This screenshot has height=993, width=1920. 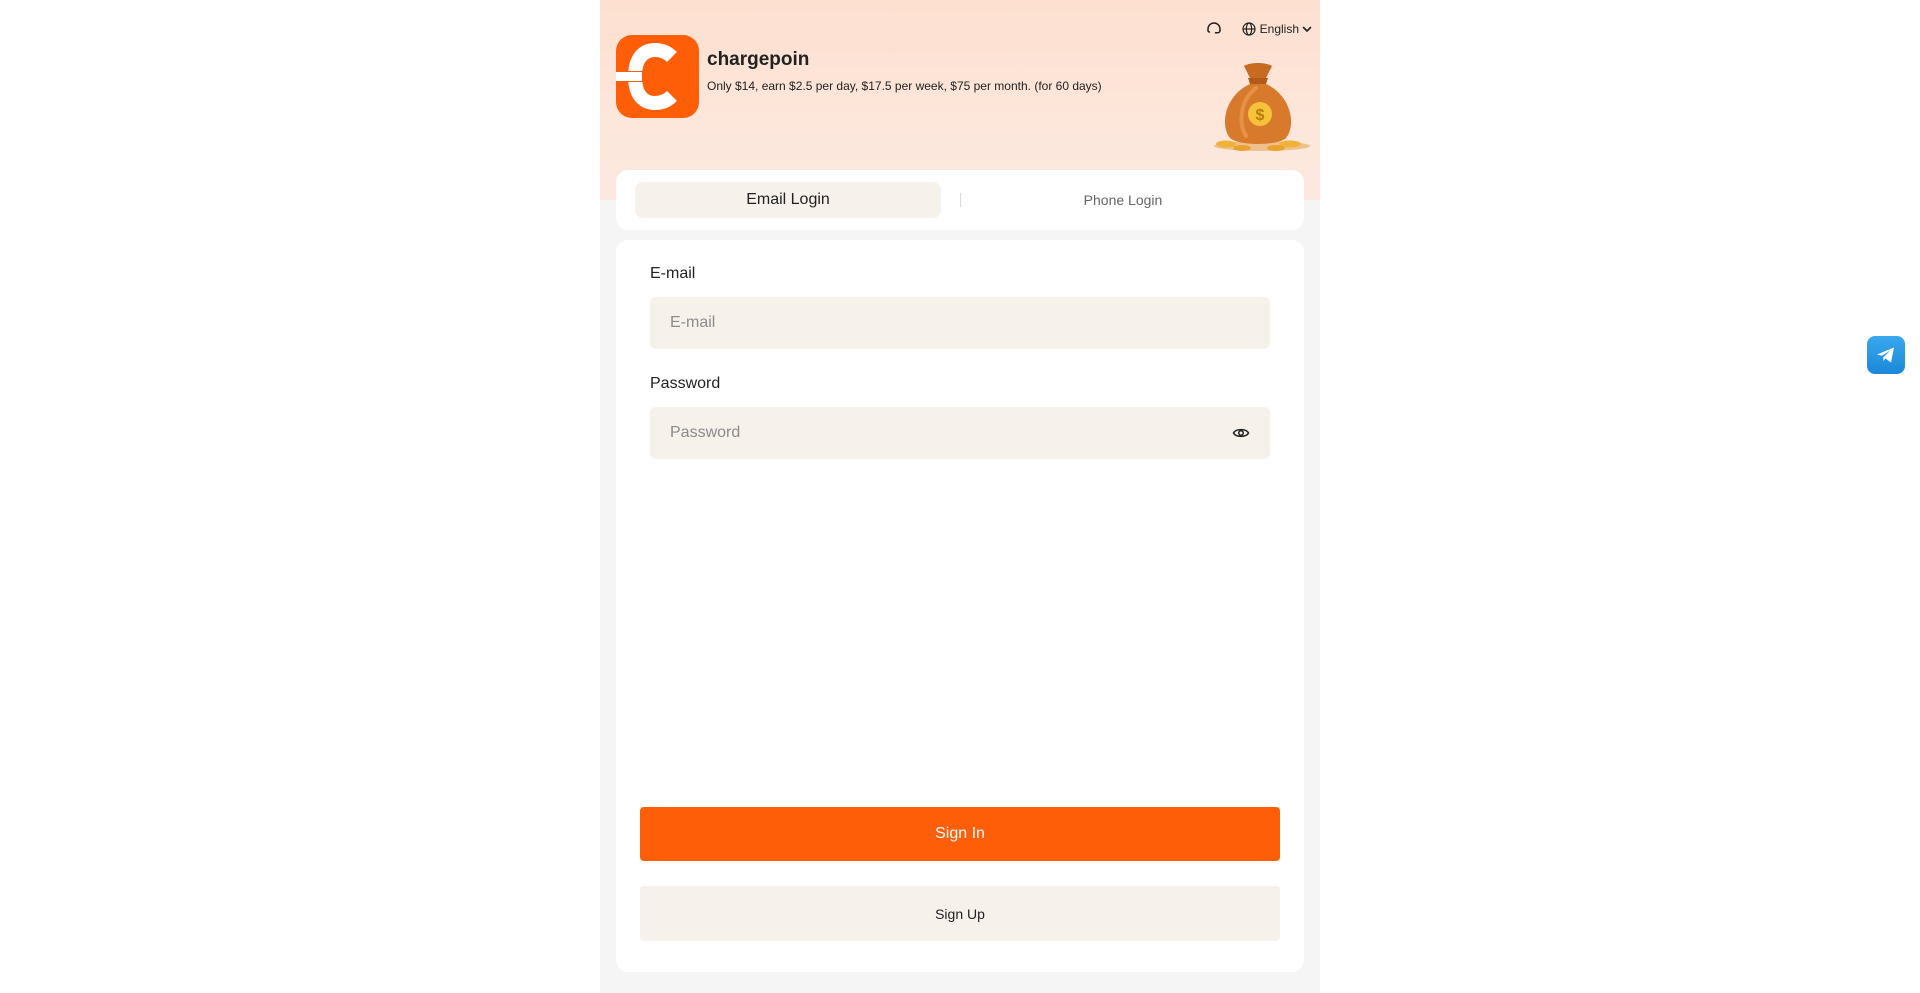 I want to click on email-input, so click(x=960, y=323).